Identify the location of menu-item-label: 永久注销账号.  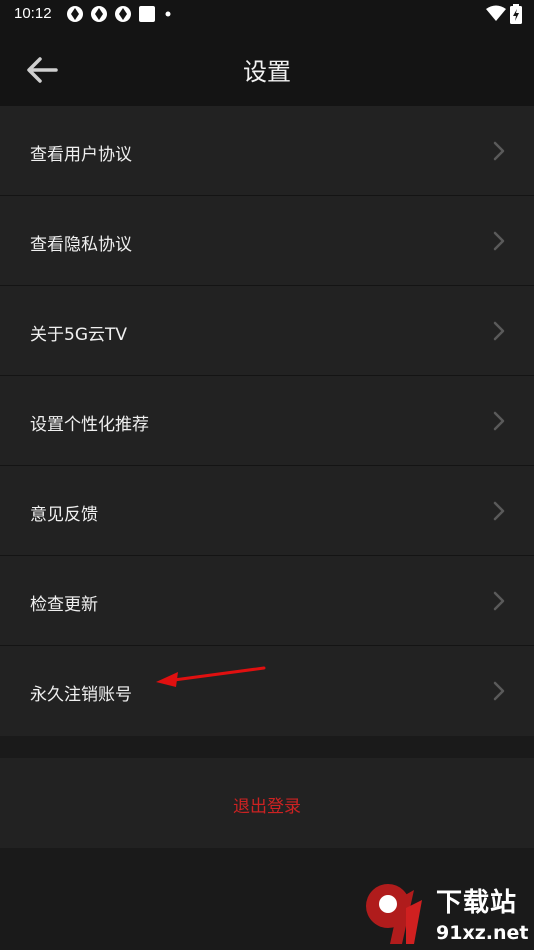
(81, 695).